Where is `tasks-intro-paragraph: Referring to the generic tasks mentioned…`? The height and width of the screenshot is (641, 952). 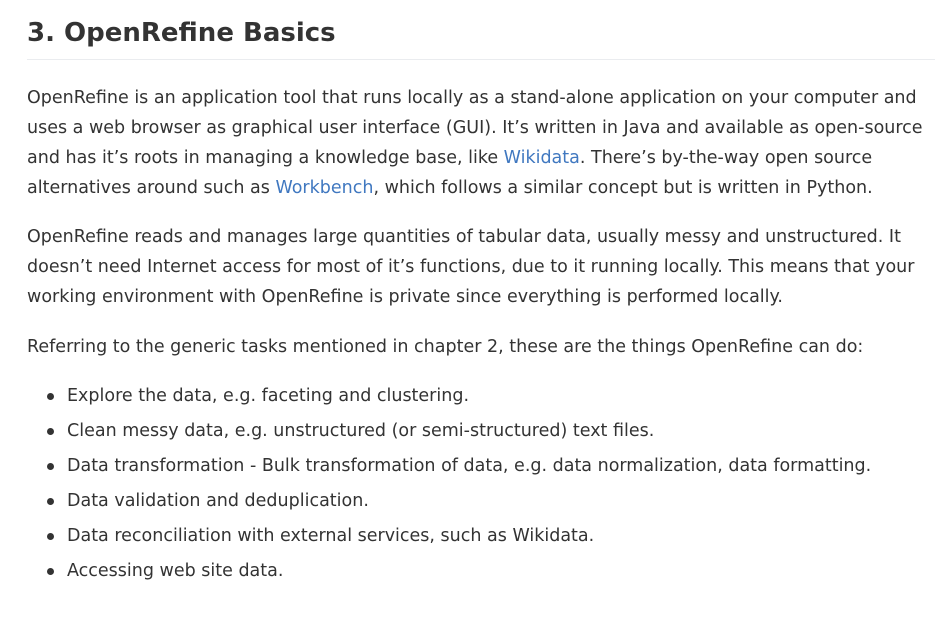
tasks-intro-paragraph: Referring to the generic tasks mentioned… is located at coordinates (445, 347).